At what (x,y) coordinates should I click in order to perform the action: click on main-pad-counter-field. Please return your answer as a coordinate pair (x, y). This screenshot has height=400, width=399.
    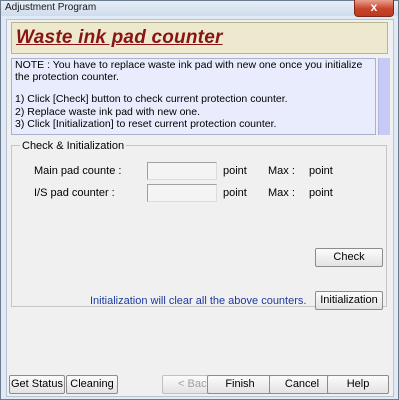
    Looking at the image, I should click on (182, 171).